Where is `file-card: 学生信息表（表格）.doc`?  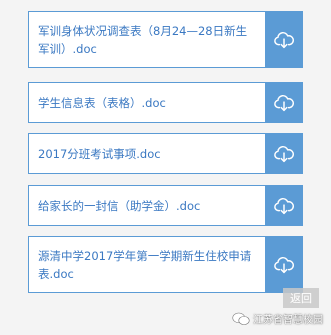
file-card: 学生信息表（表格）.doc is located at coordinates (165, 102).